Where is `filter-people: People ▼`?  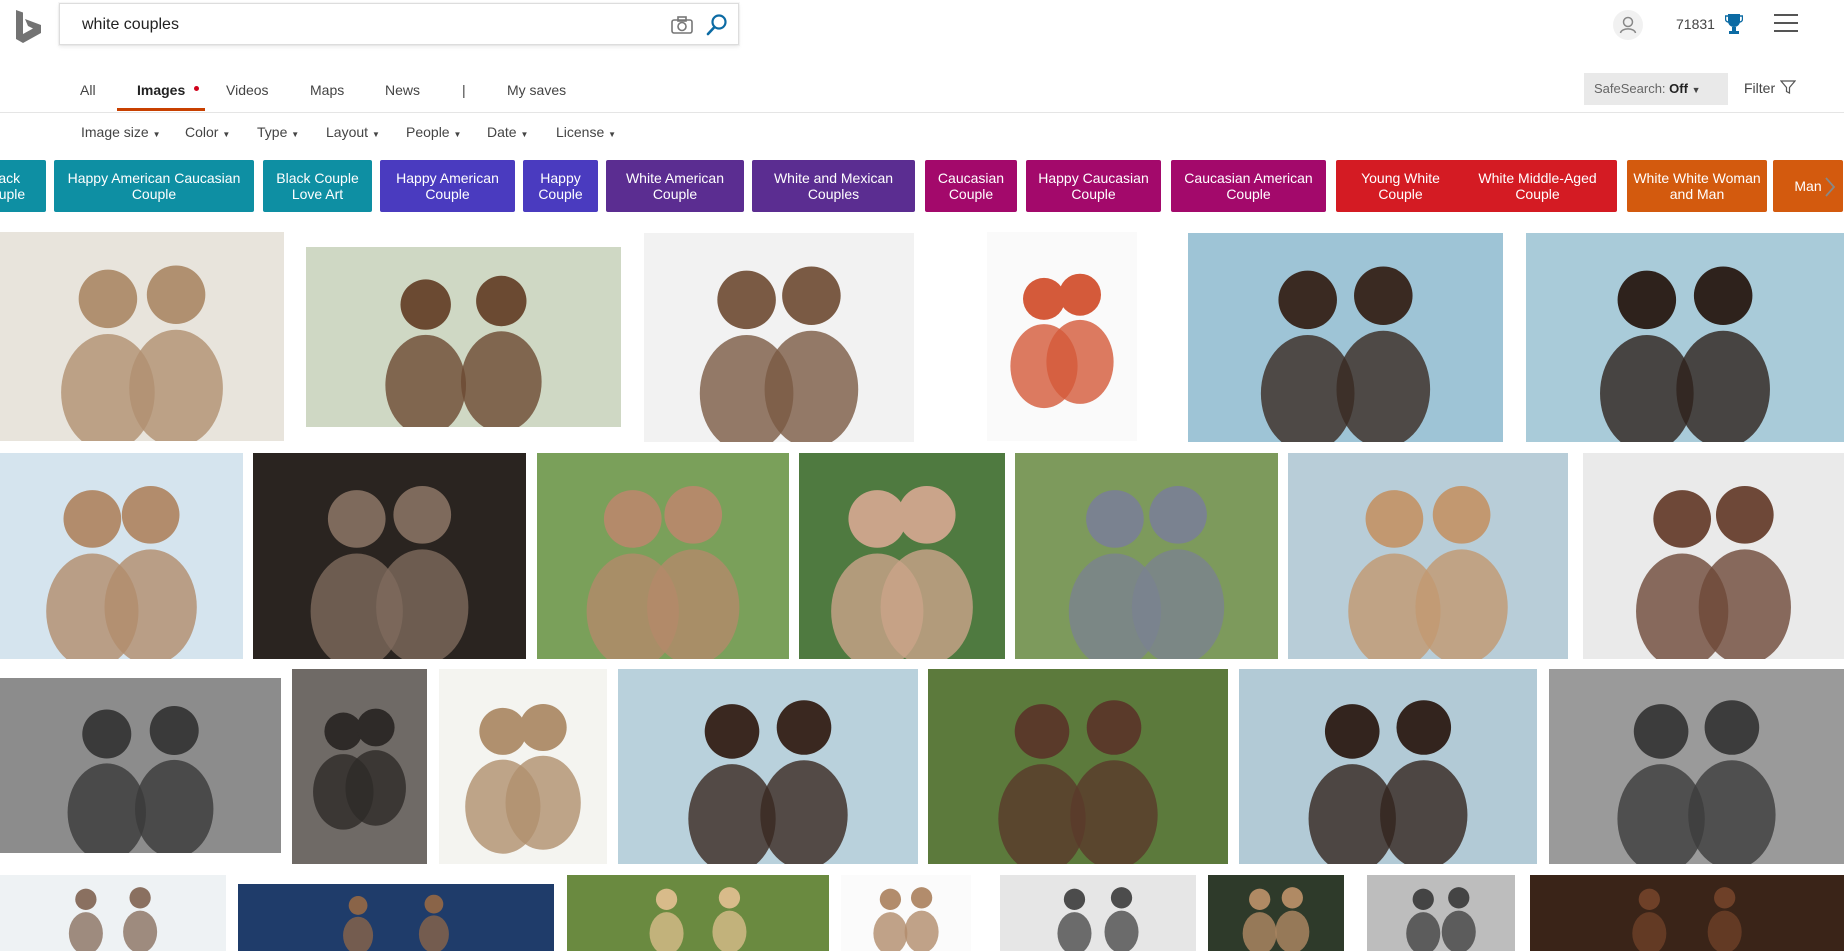
filter-people: People ▼ is located at coordinates (433, 132).